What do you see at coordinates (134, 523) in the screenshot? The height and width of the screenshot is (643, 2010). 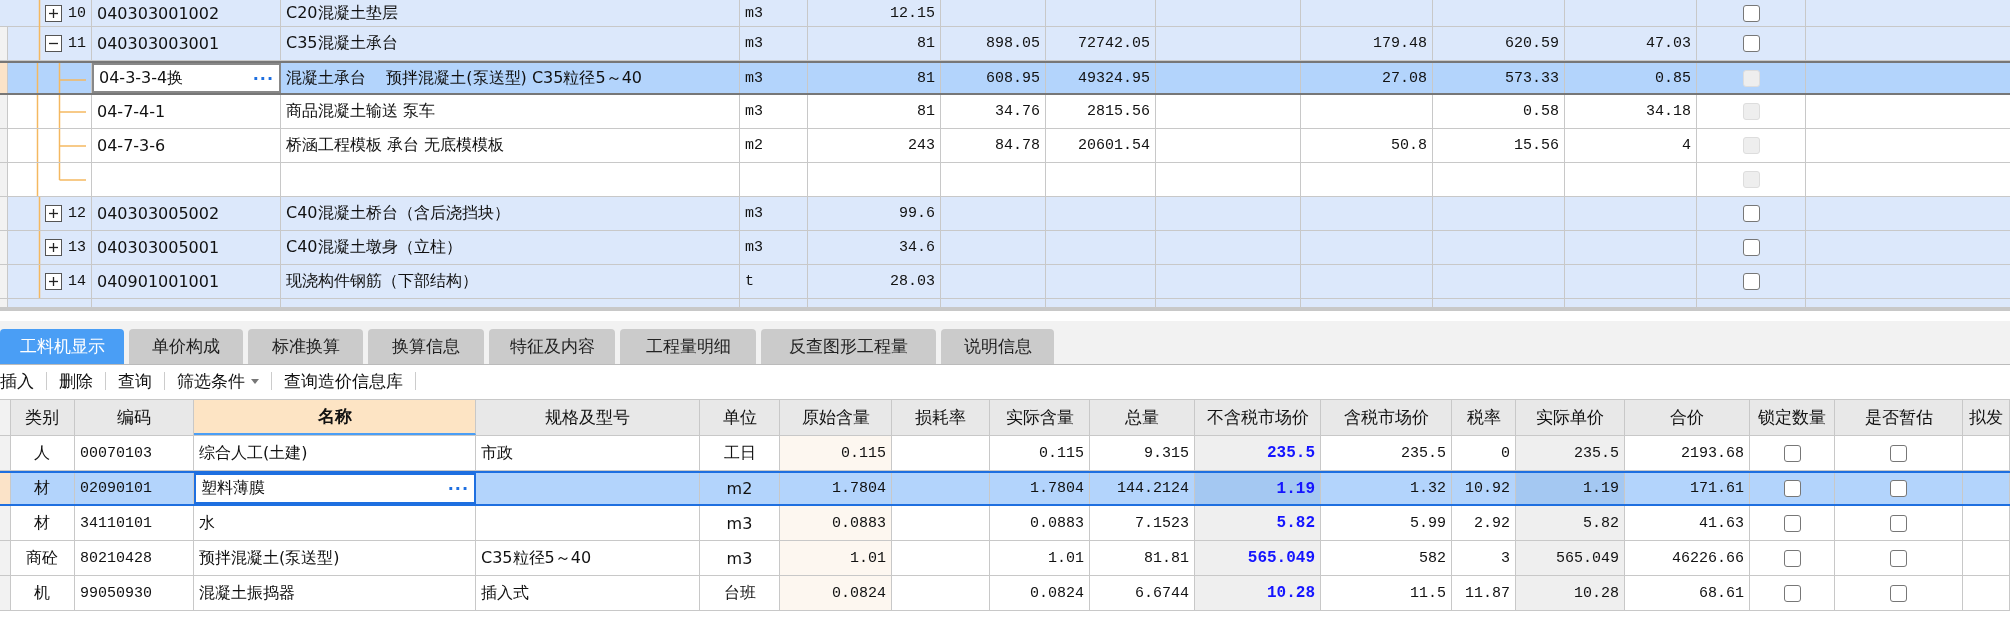 I see `code-cell: 34110101` at bounding box center [134, 523].